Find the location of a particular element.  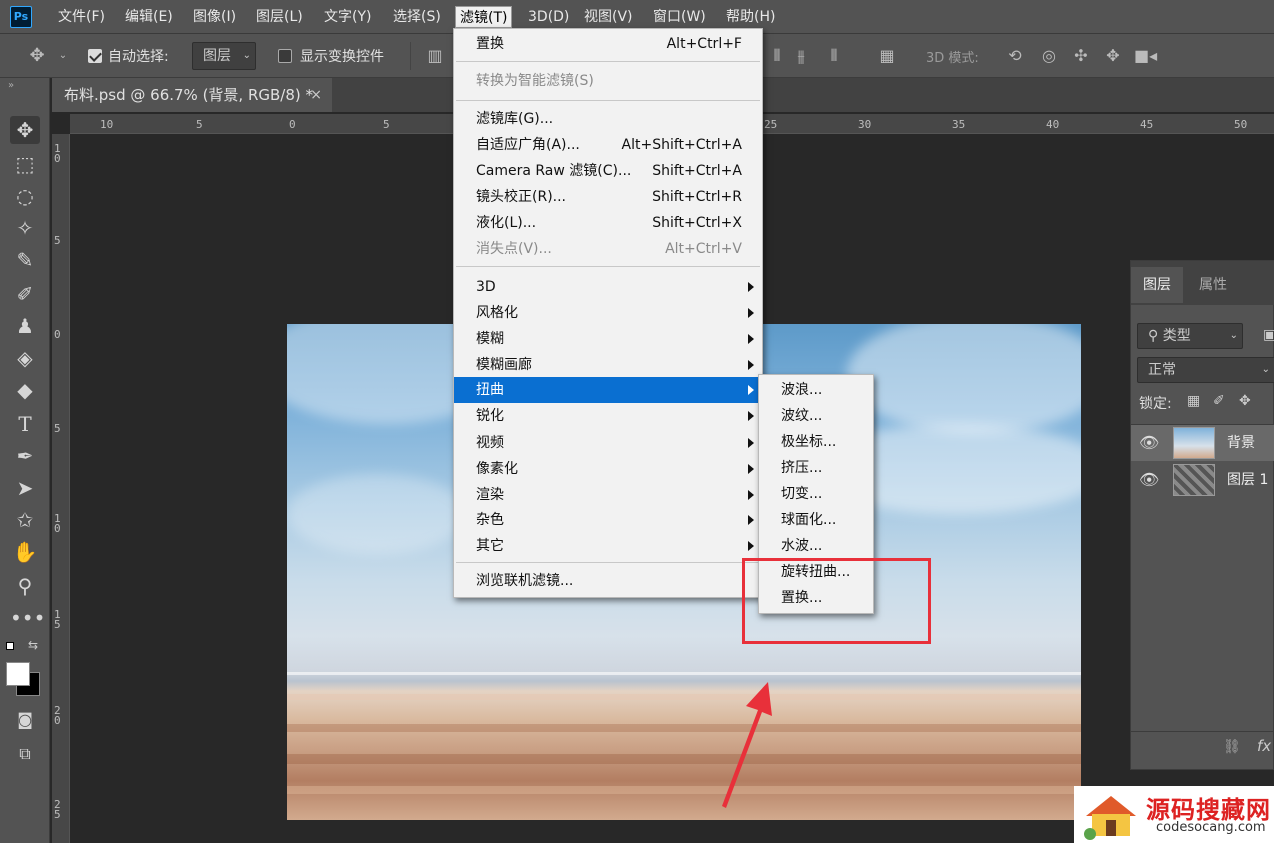

ruler-label: 45 is located at coordinates (1147, 124).